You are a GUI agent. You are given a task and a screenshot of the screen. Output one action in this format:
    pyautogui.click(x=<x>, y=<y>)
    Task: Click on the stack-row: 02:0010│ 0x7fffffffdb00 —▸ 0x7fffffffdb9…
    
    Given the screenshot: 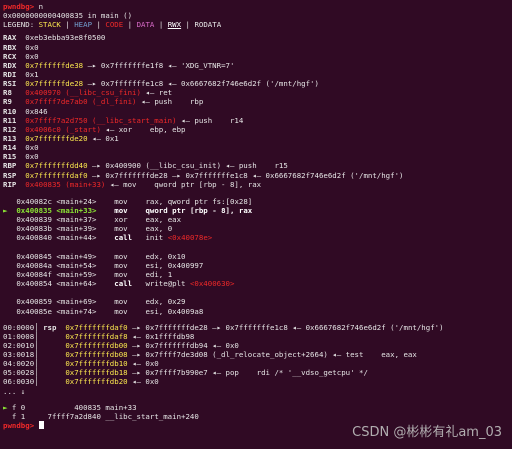 What is the action you would take?
    pyautogui.click(x=121, y=345)
    